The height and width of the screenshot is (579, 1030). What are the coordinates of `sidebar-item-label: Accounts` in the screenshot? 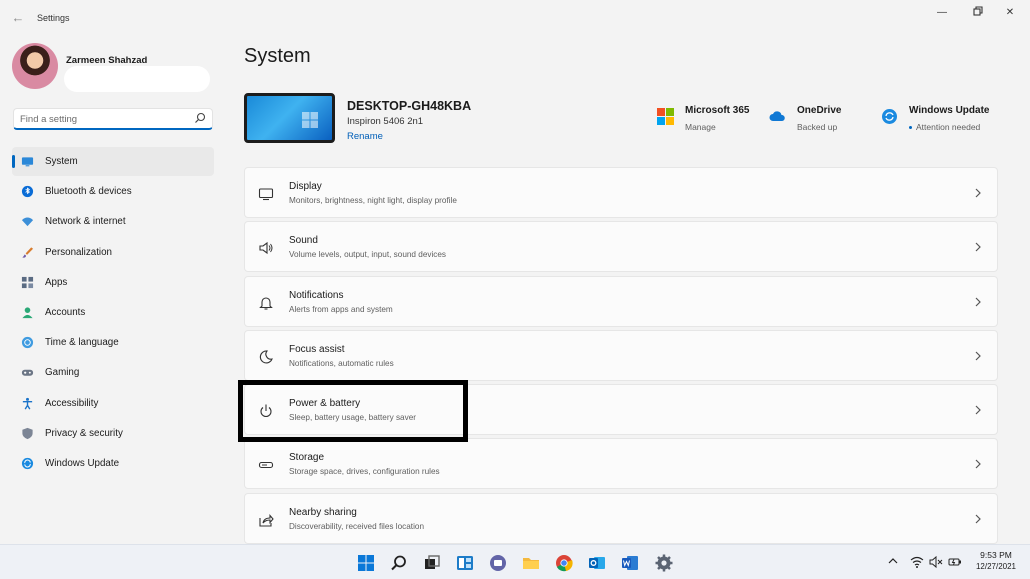 It's located at (65, 312).